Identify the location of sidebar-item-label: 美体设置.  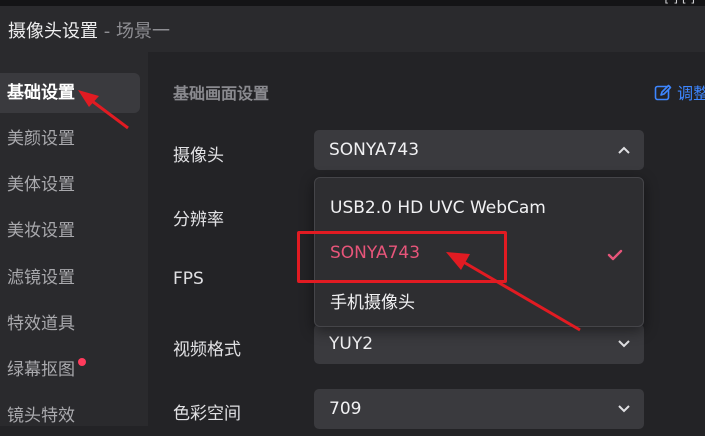
(41, 185).